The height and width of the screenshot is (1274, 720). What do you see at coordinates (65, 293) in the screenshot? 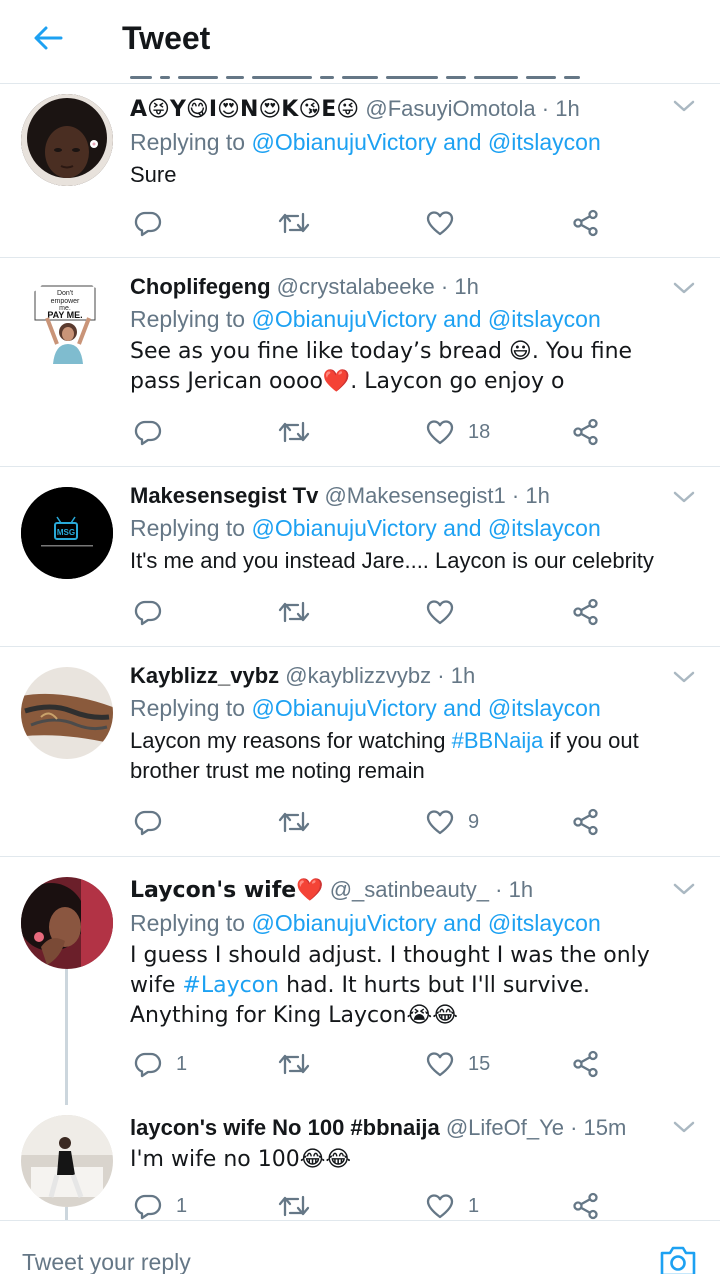
I see `avatar-sign-line: Don't` at bounding box center [65, 293].